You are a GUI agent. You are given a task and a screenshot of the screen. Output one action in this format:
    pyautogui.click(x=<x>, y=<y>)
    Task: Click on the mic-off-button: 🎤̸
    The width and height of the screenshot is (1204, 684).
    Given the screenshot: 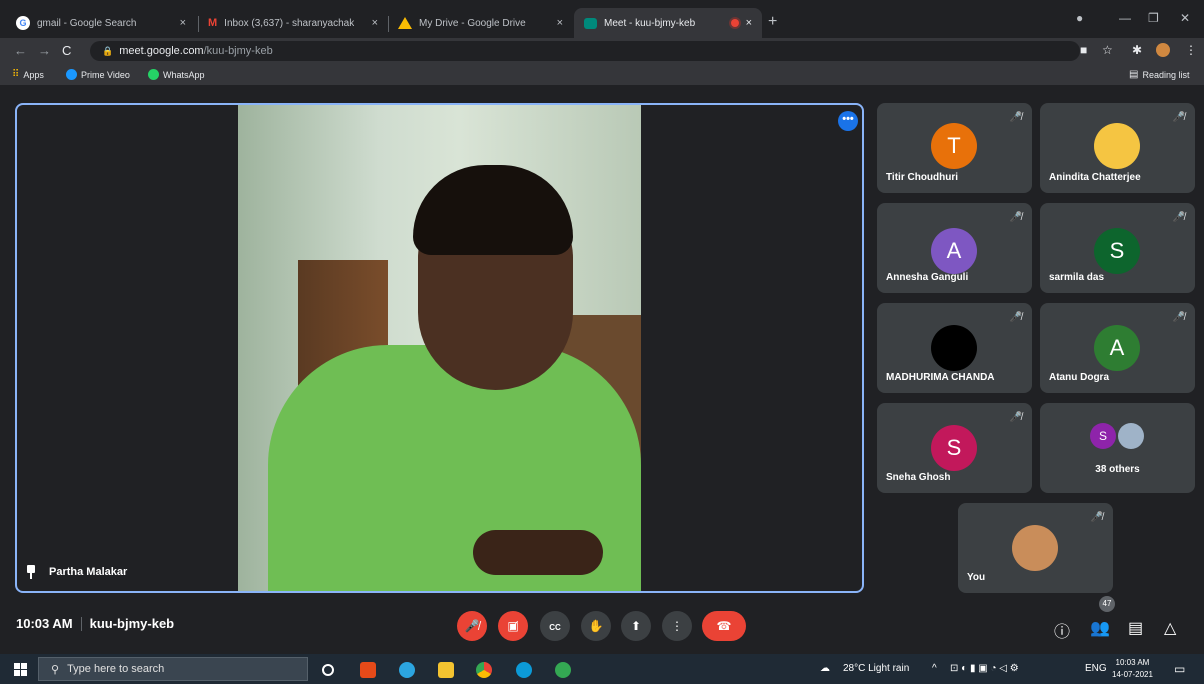 What is the action you would take?
    pyautogui.click(x=472, y=626)
    